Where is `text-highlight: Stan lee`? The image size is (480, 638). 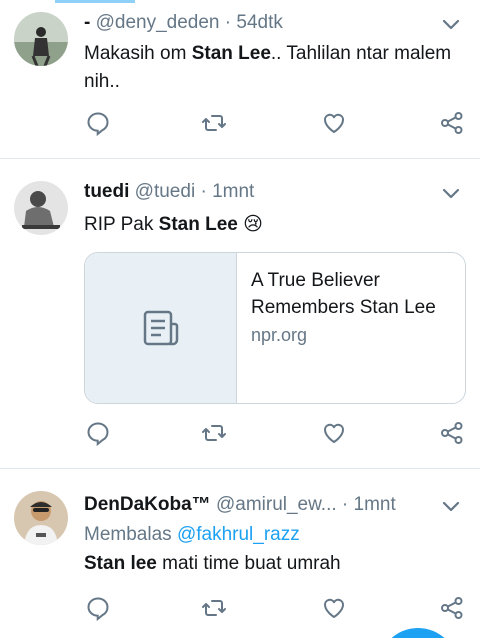
text-highlight: Stan lee is located at coordinates (120, 563).